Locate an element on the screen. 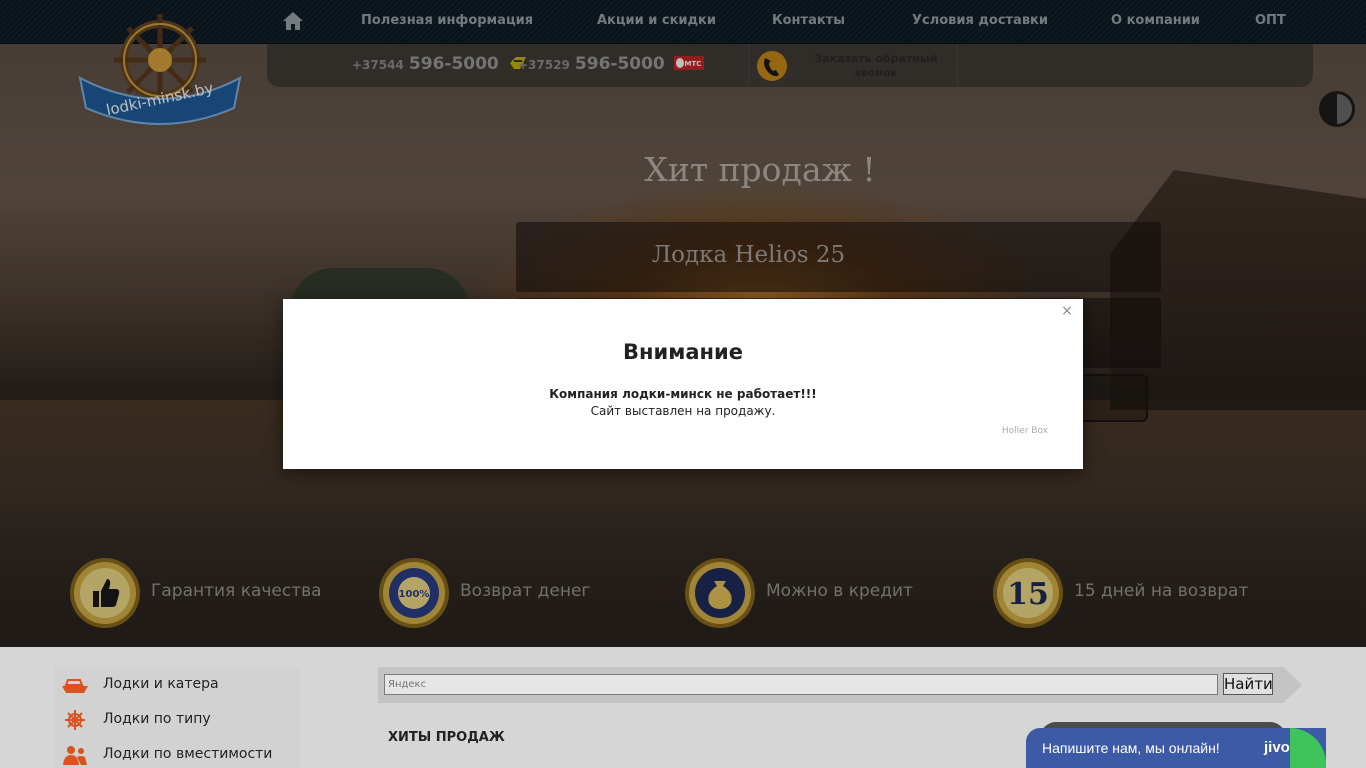 This screenshot has height=768, width=1366. chat-prompt: Напишите нам, мы онлайн! is located at coordinates (1131, 748).